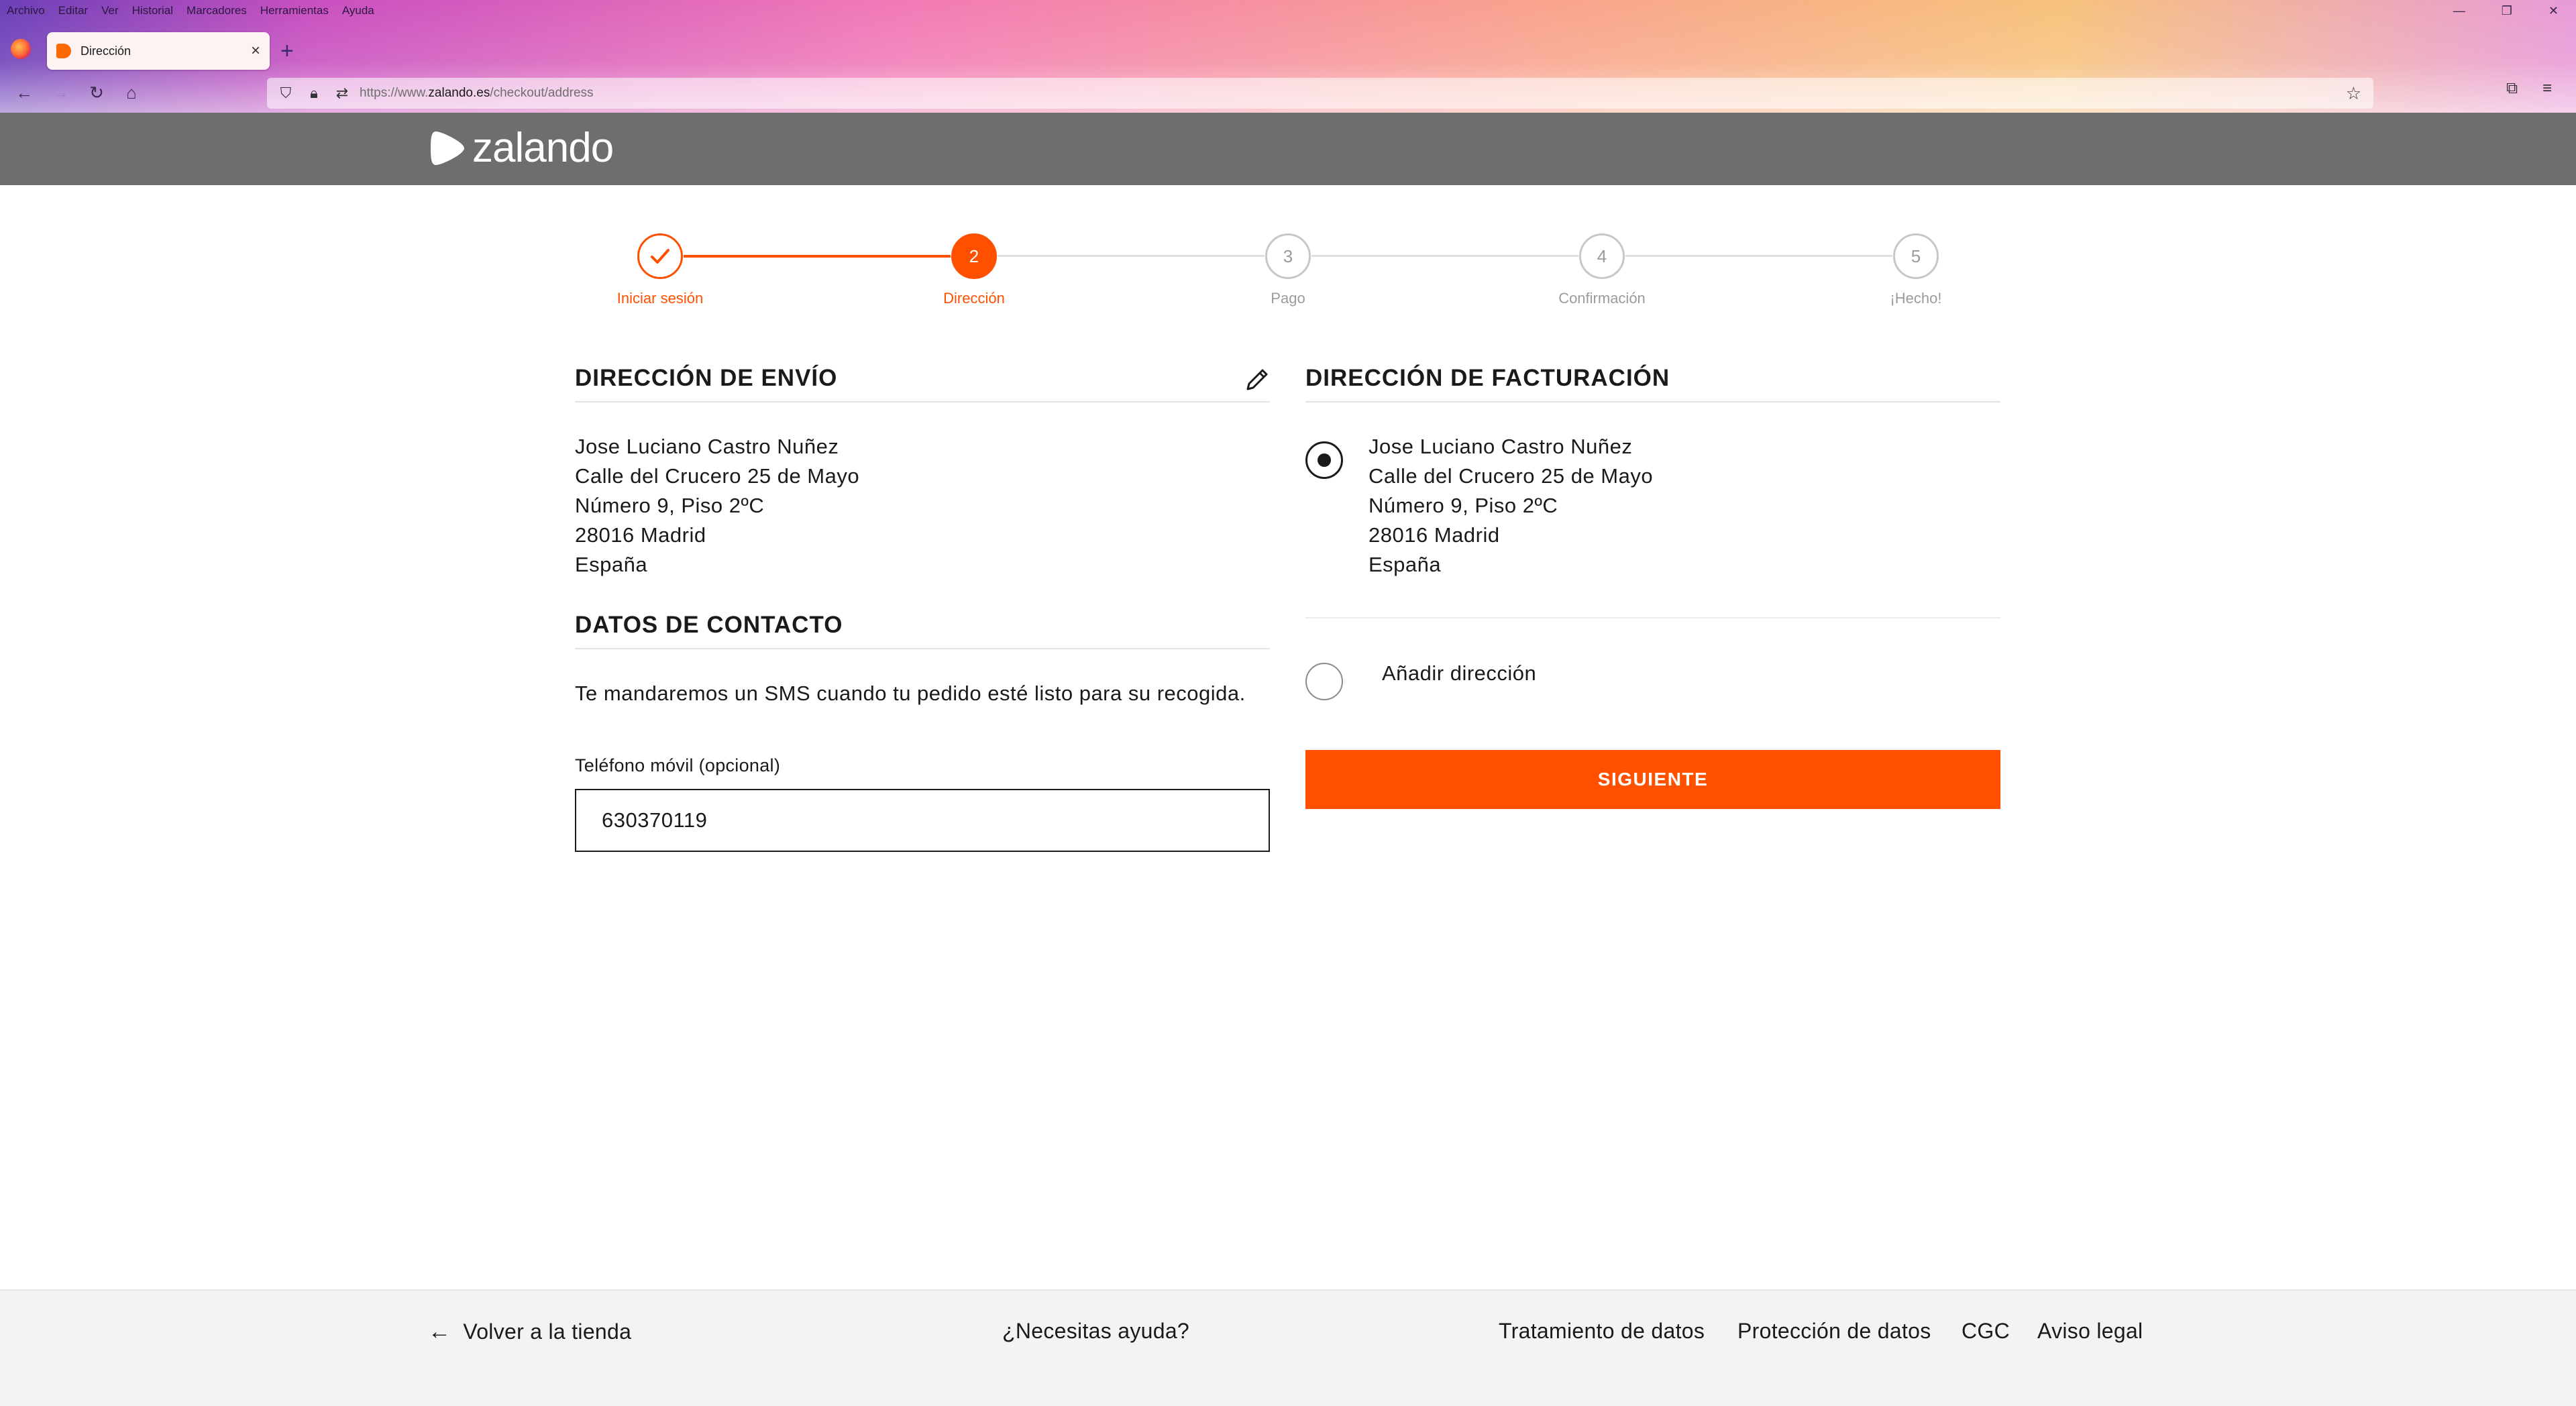  I want to click on shipping-city: 28016 Madrid, so click(640, 535).